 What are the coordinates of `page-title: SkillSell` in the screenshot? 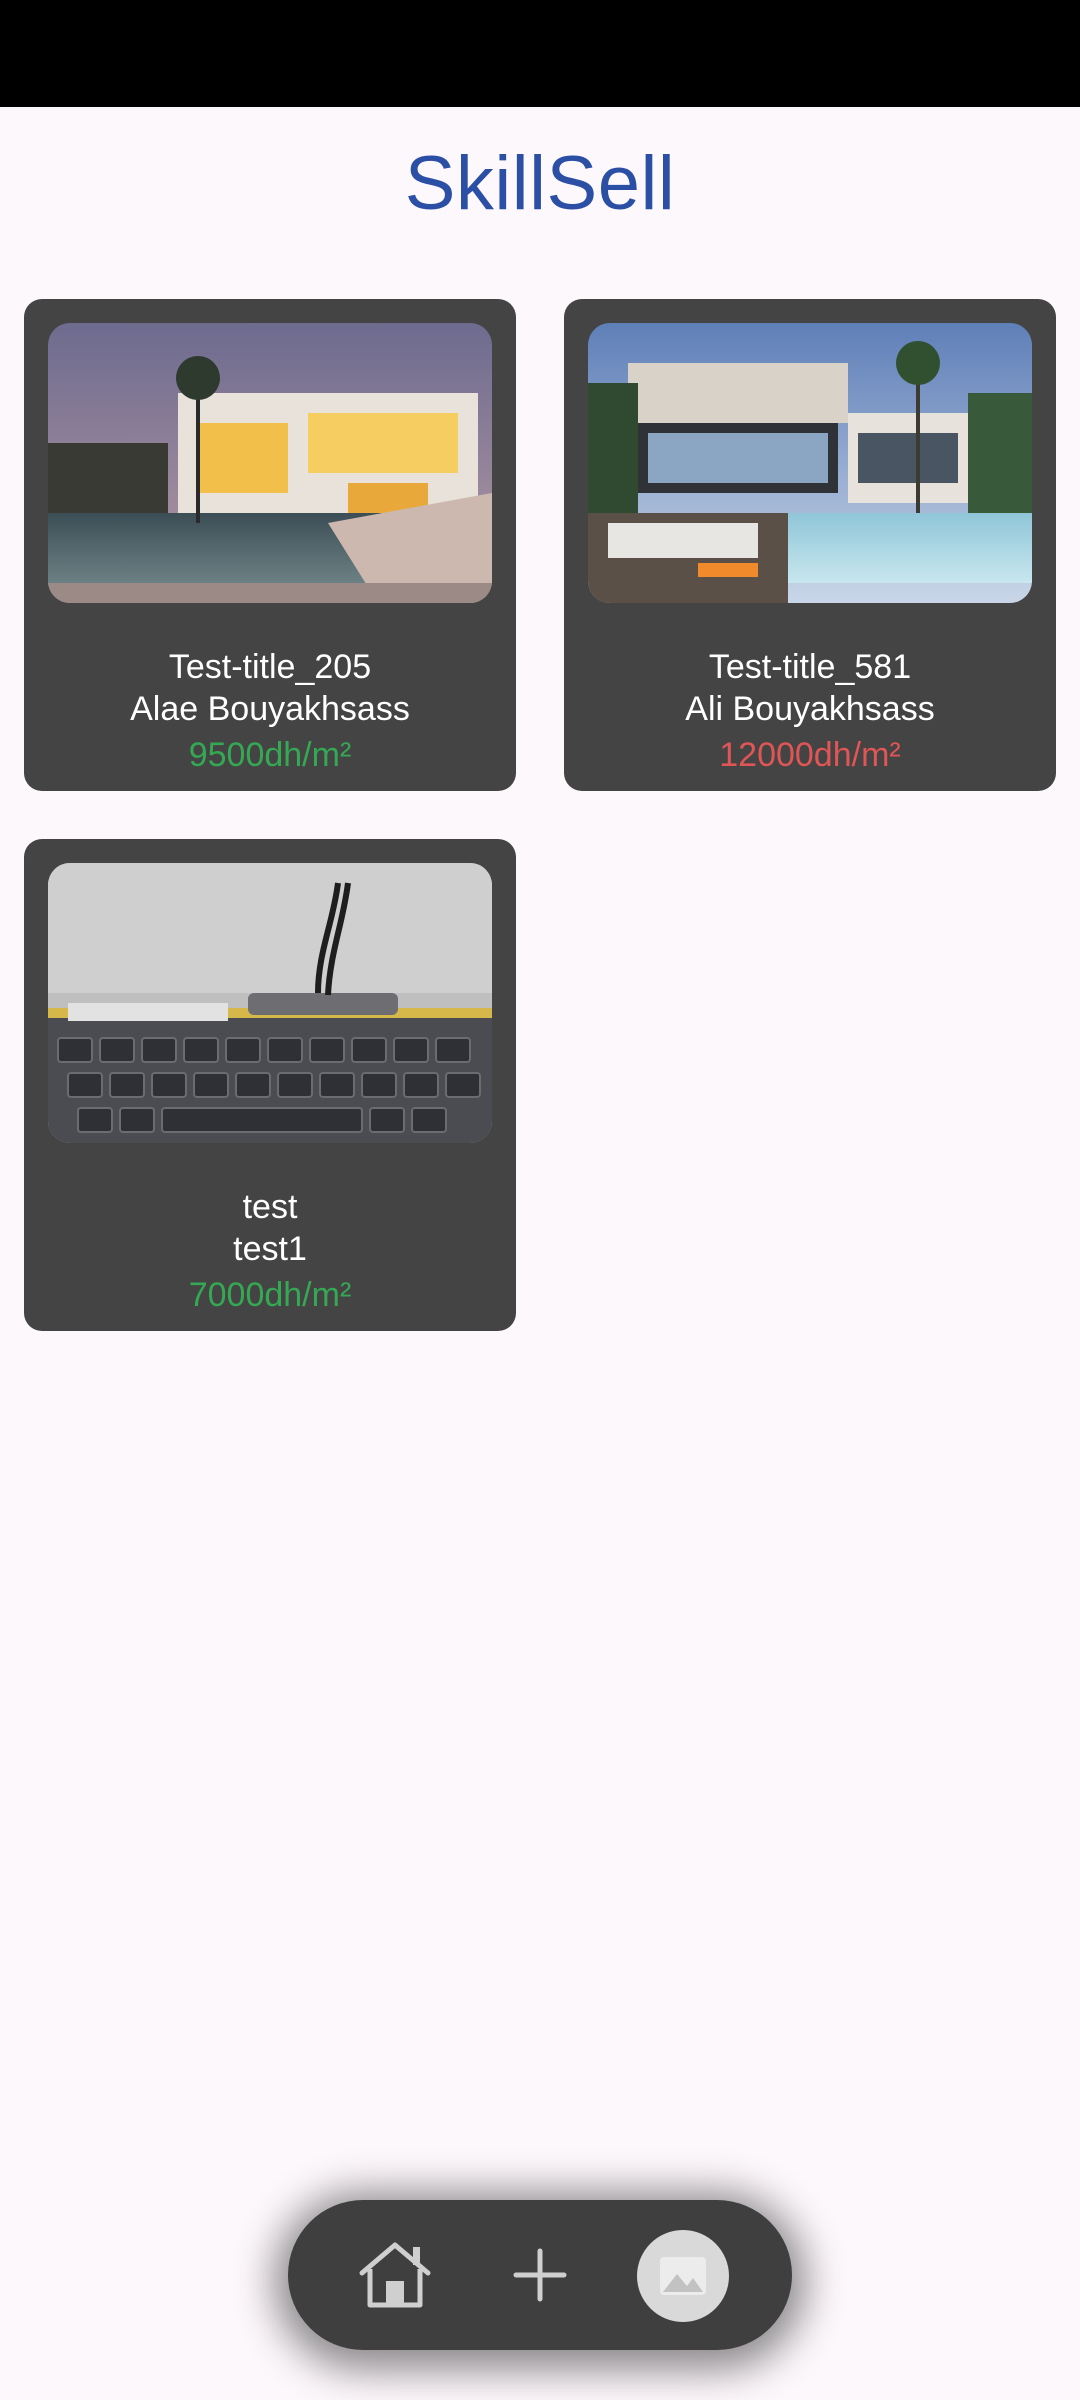 It's located at (540, 183).